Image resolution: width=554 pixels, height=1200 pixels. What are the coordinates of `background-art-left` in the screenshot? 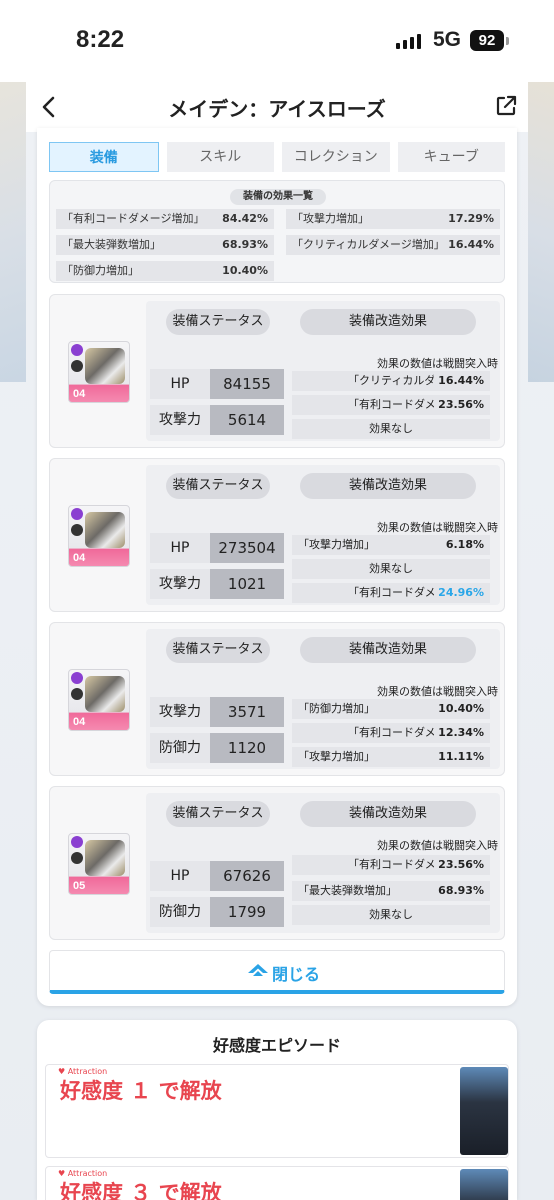 It's located at (13, 232).